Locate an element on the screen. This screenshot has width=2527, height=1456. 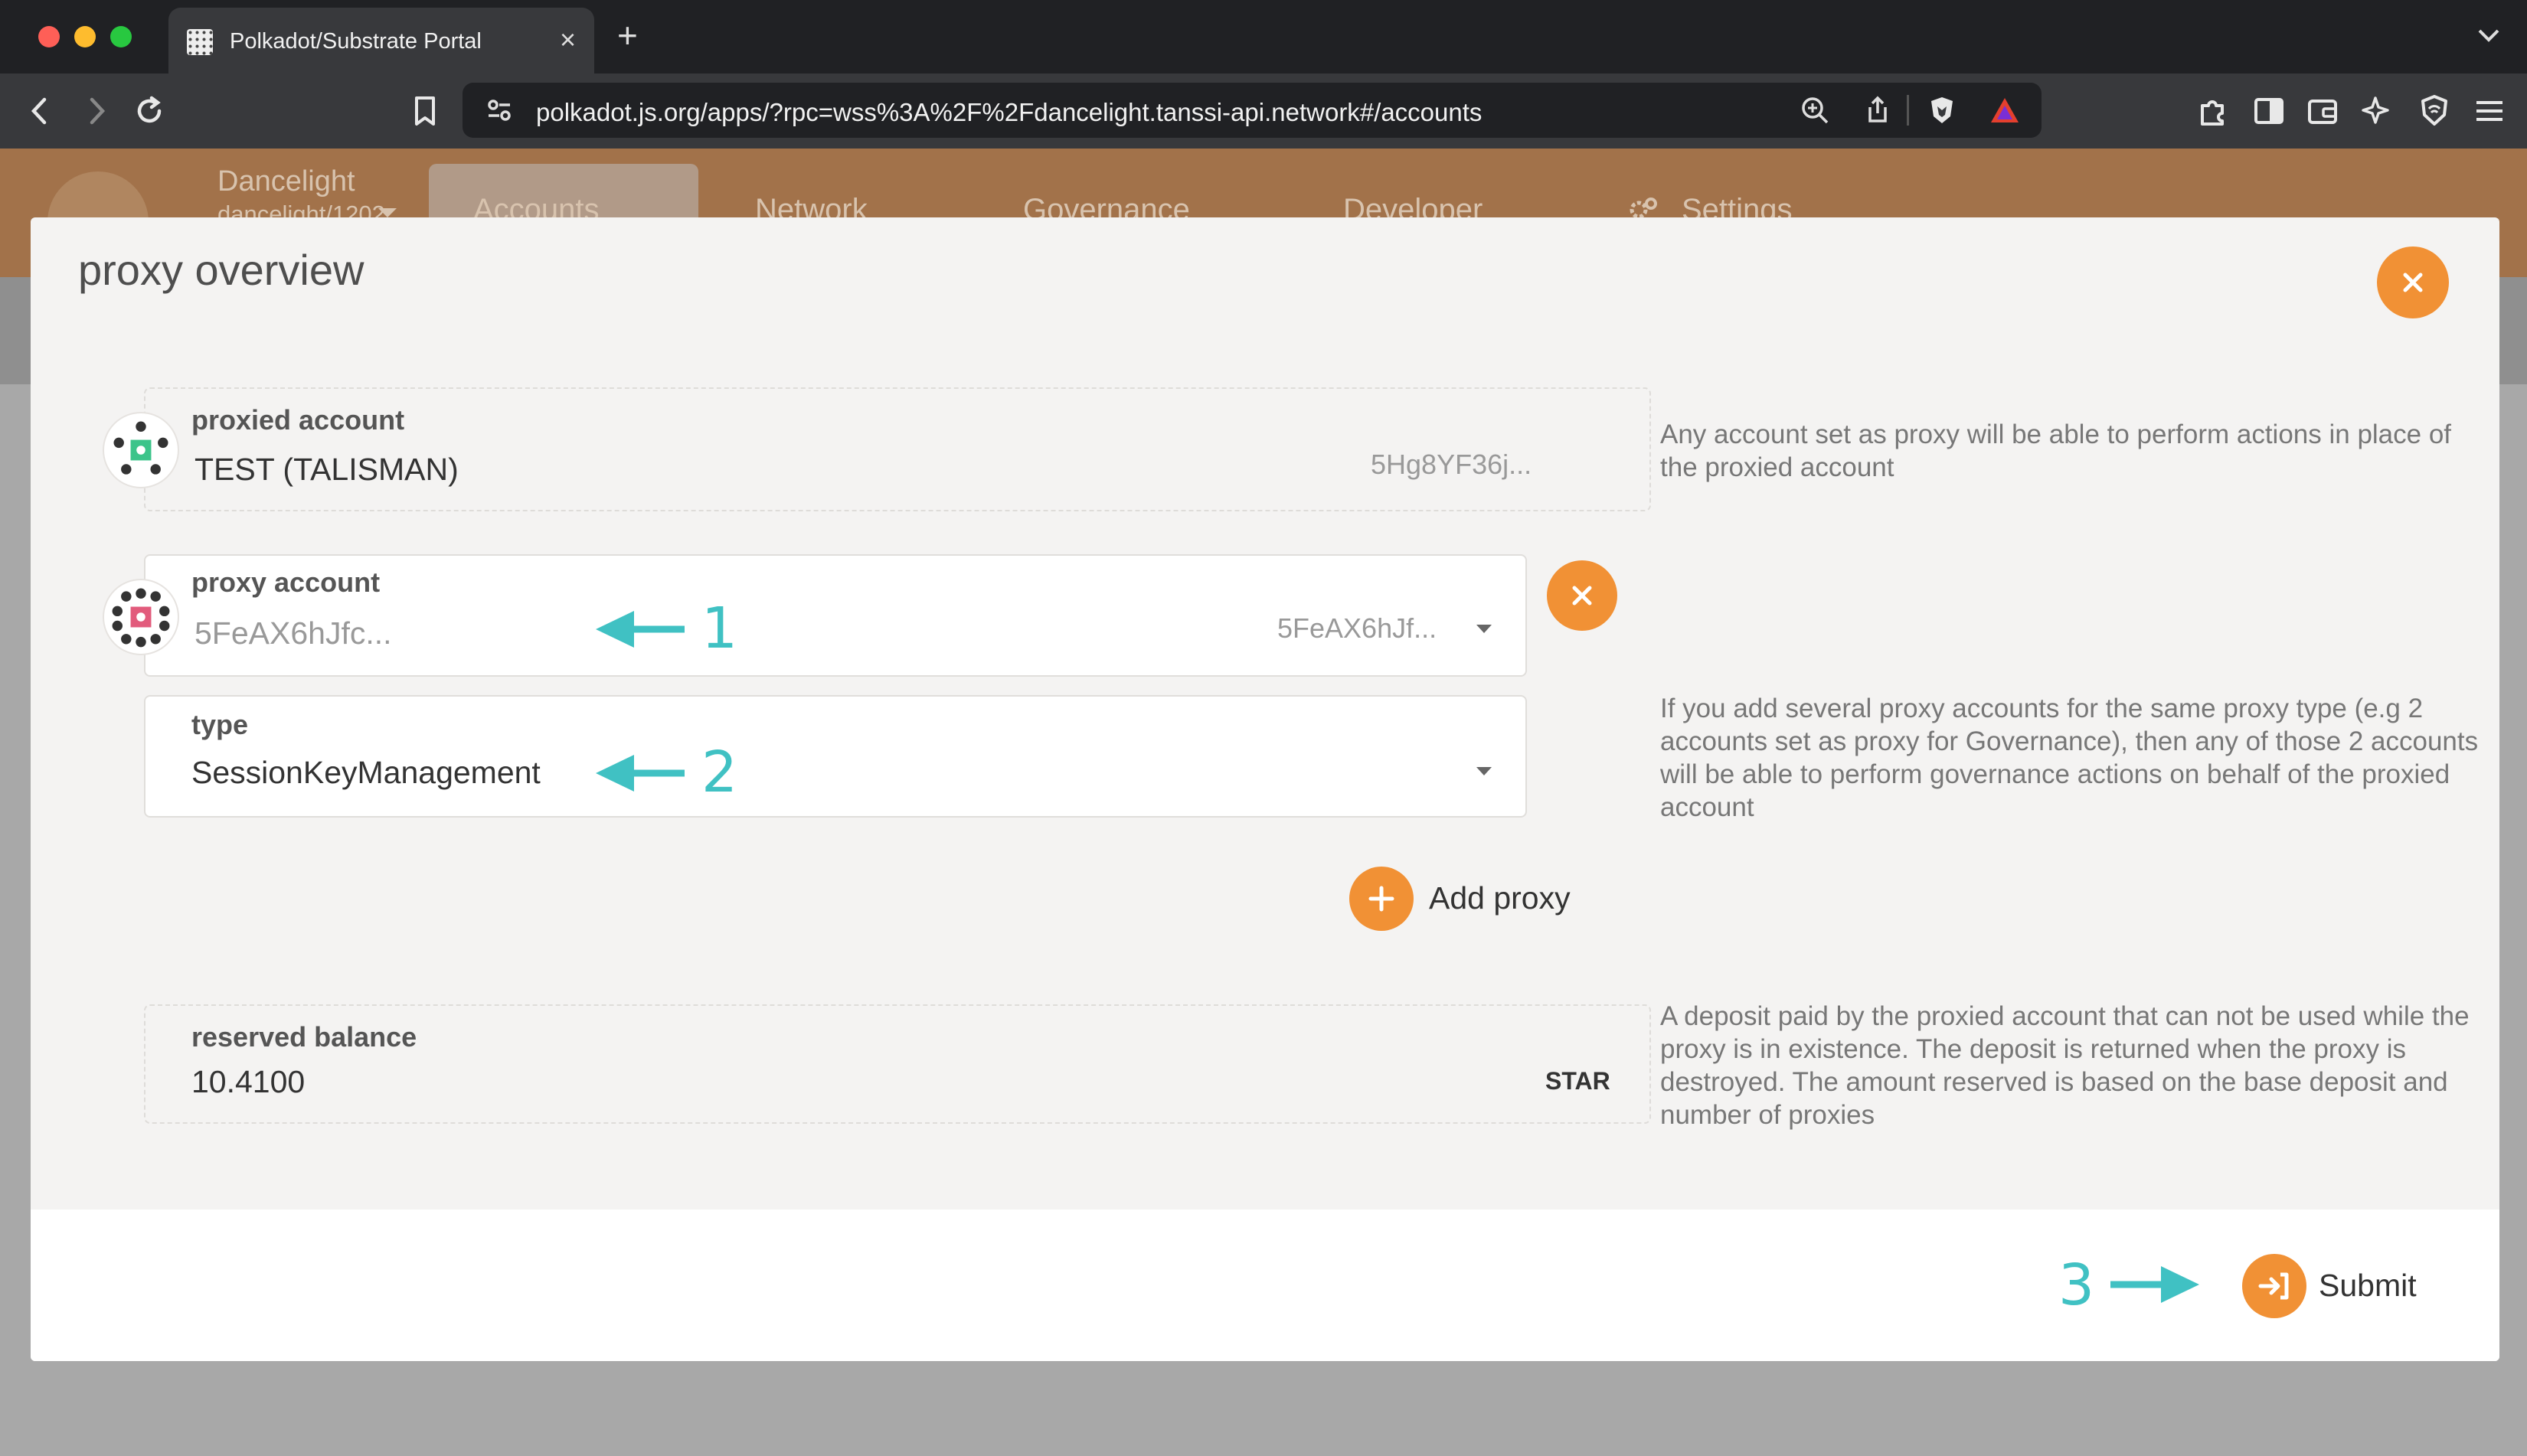
proxied-account-label: proxied account is located at coordinates (298, 420).